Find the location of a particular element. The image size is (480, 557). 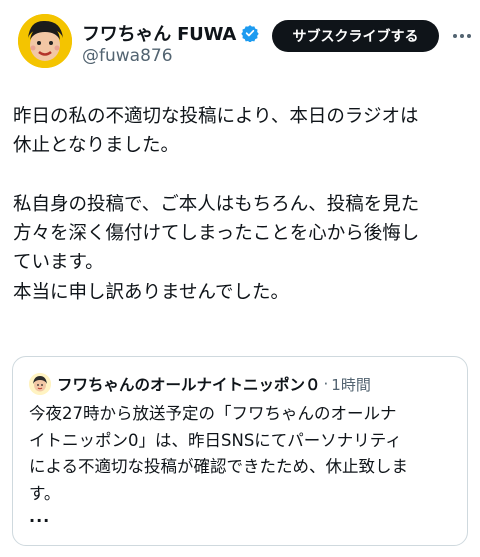

name-row: フワちゃん FUWA is located at coordinates (170, 33).